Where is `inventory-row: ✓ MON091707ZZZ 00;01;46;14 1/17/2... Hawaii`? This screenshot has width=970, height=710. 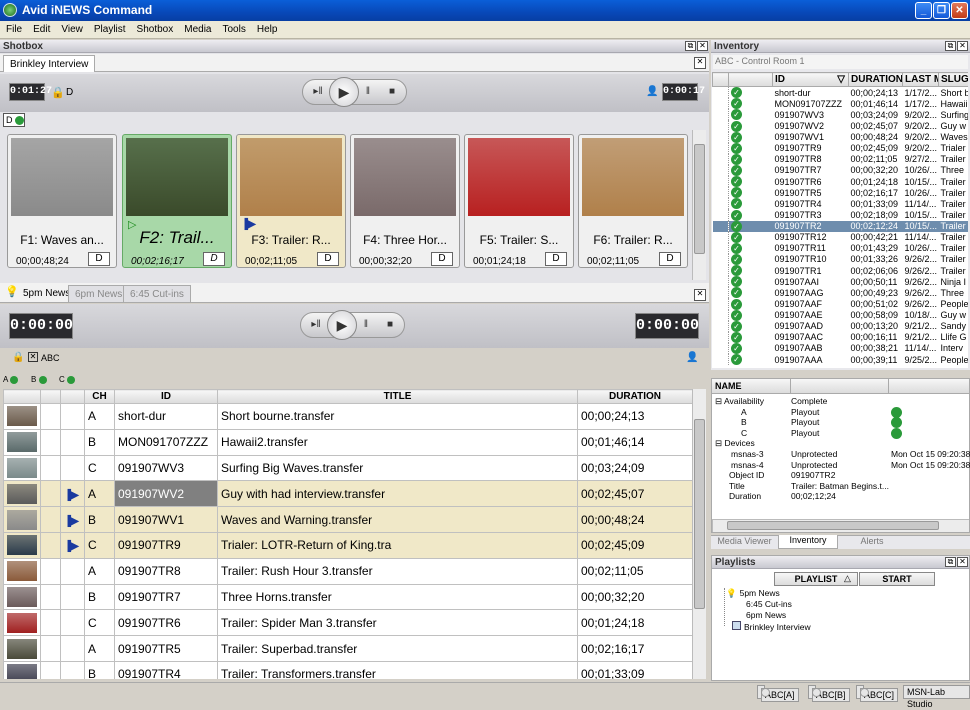
inventory-row: ✓ MON091707ZZZ 00;01;46;14 1/17/2... Hawaii is located at coordinates (840, 104).